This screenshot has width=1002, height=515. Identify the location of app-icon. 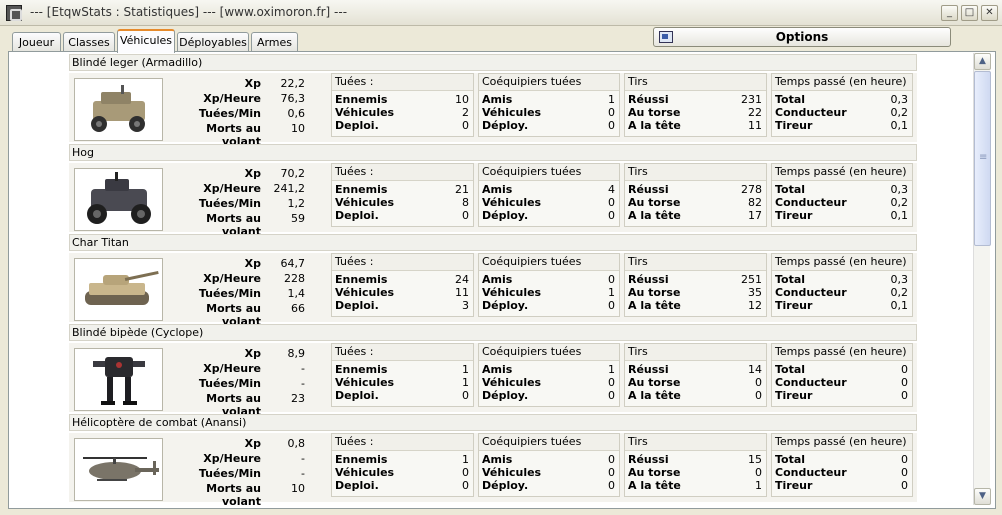
(14, 13).